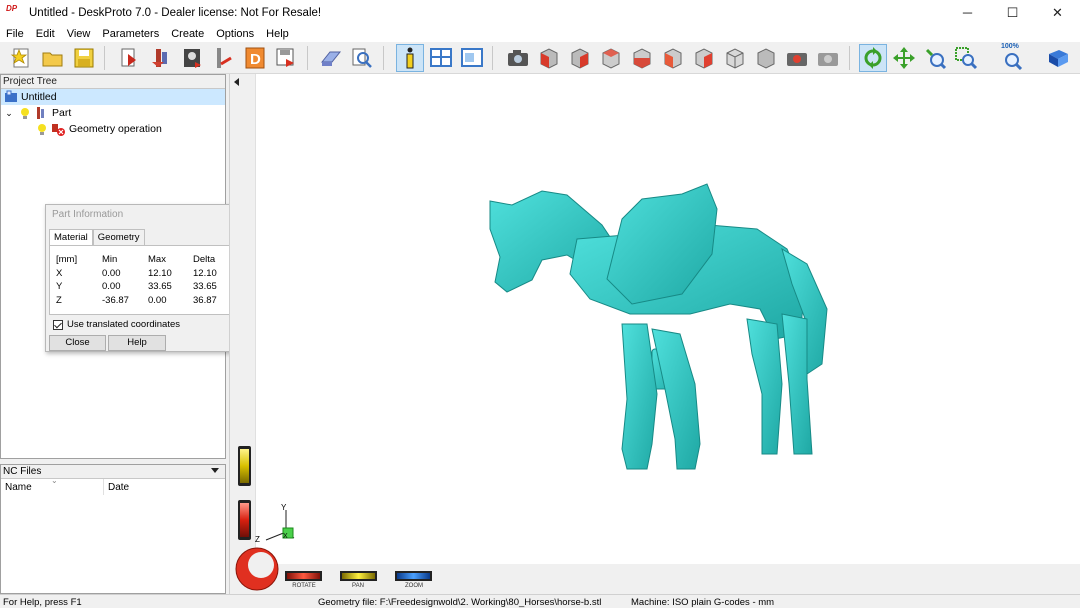 This screenshot has height=608, width=1080. Describe the element at coordinates (81, 129) in the screenshot. I see `tree-item-geometry-operation: Geometry operation` at that location.